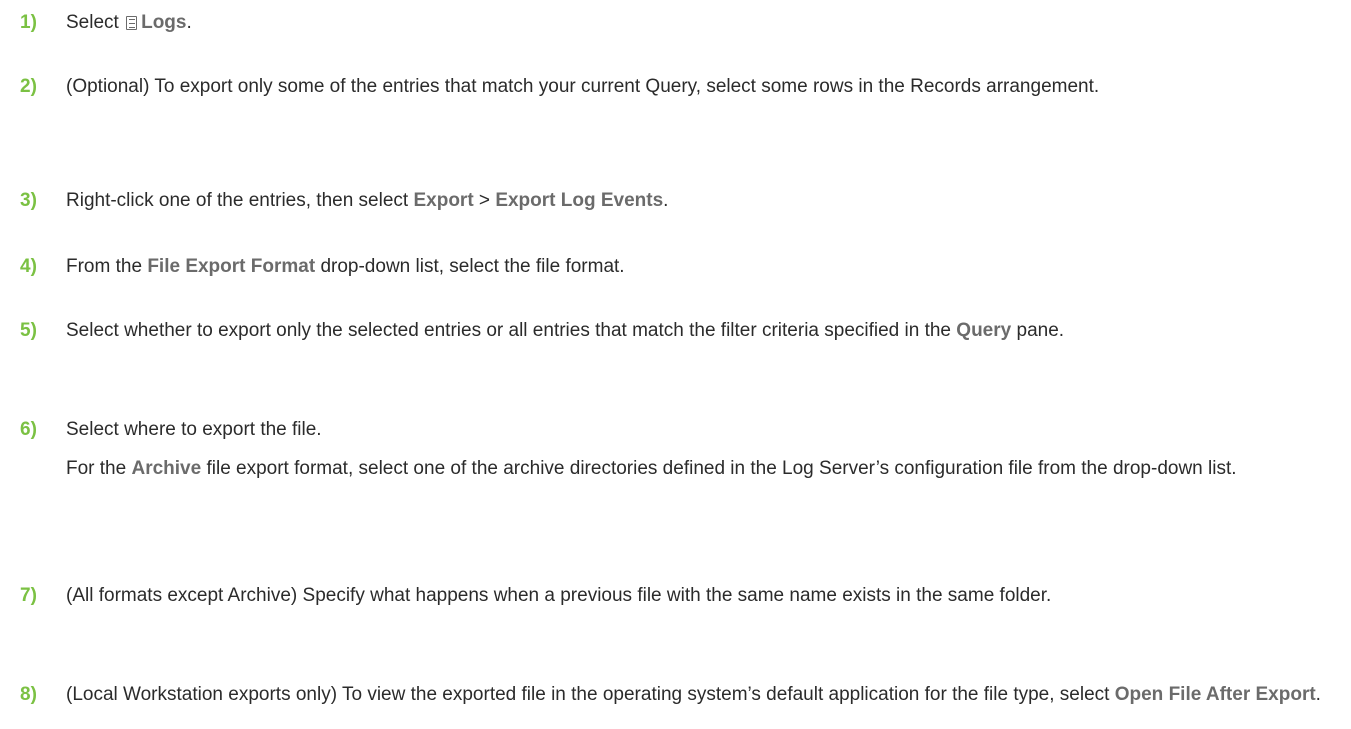 The image size is (1351, 729). I want to click on step-number: 3), so click(28, 200).